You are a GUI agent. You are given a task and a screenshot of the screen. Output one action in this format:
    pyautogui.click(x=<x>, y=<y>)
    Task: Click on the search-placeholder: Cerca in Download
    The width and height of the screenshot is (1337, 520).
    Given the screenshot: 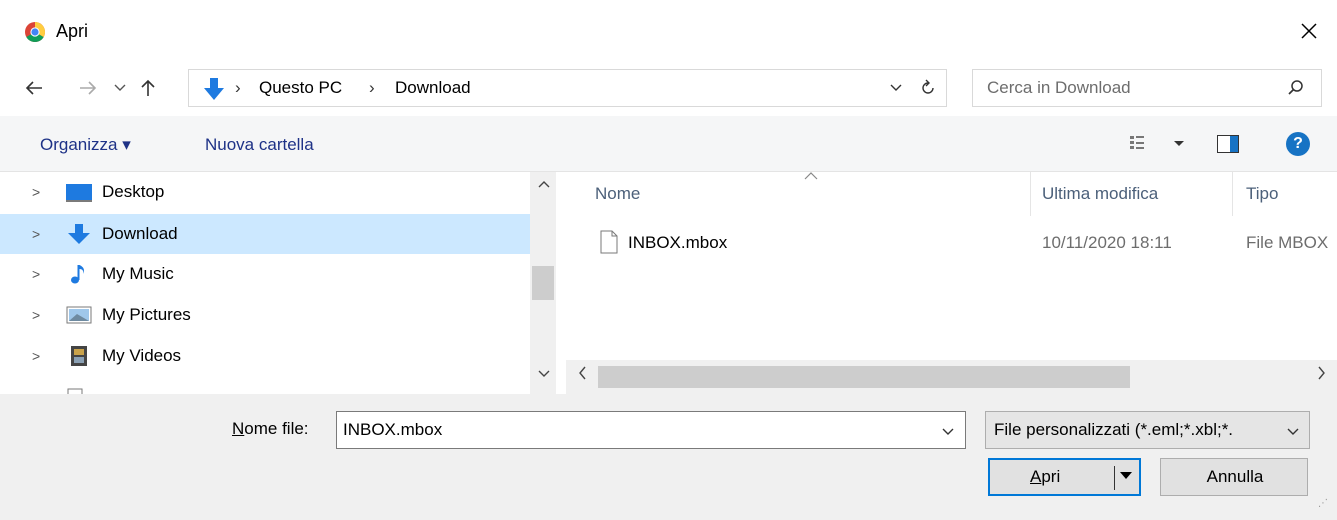 What is the action you would take?
    pyautogui.click(x=1059, y=87)
    